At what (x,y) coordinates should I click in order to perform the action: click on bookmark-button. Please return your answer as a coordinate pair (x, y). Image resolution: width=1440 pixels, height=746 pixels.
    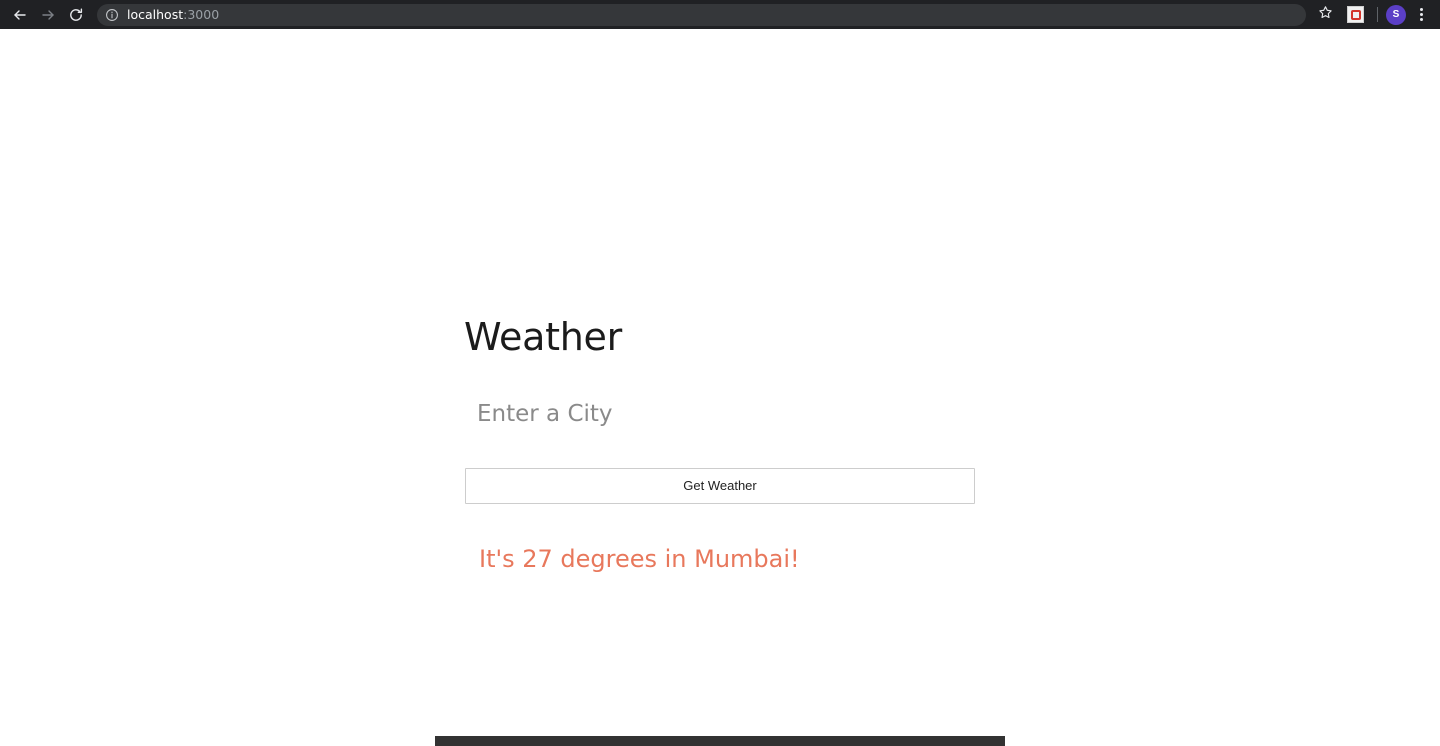
    Looking at the image, I should click on (1325, 15).